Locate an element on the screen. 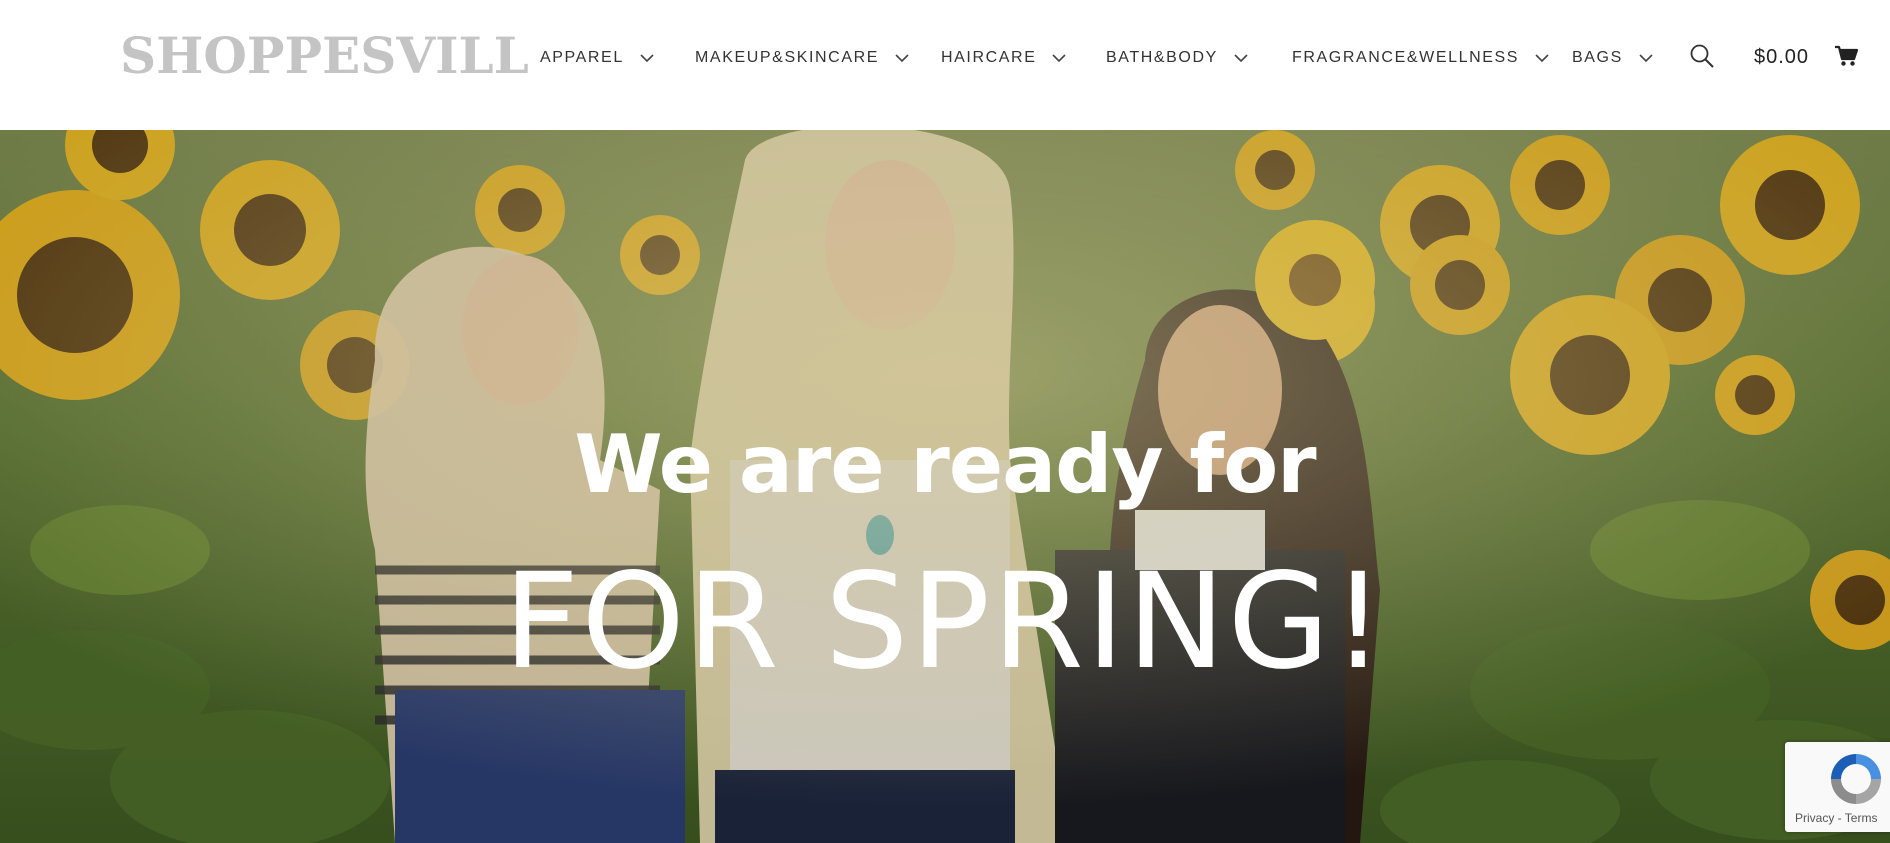  terms-link: Terms is located at coordinates (1861, 818).